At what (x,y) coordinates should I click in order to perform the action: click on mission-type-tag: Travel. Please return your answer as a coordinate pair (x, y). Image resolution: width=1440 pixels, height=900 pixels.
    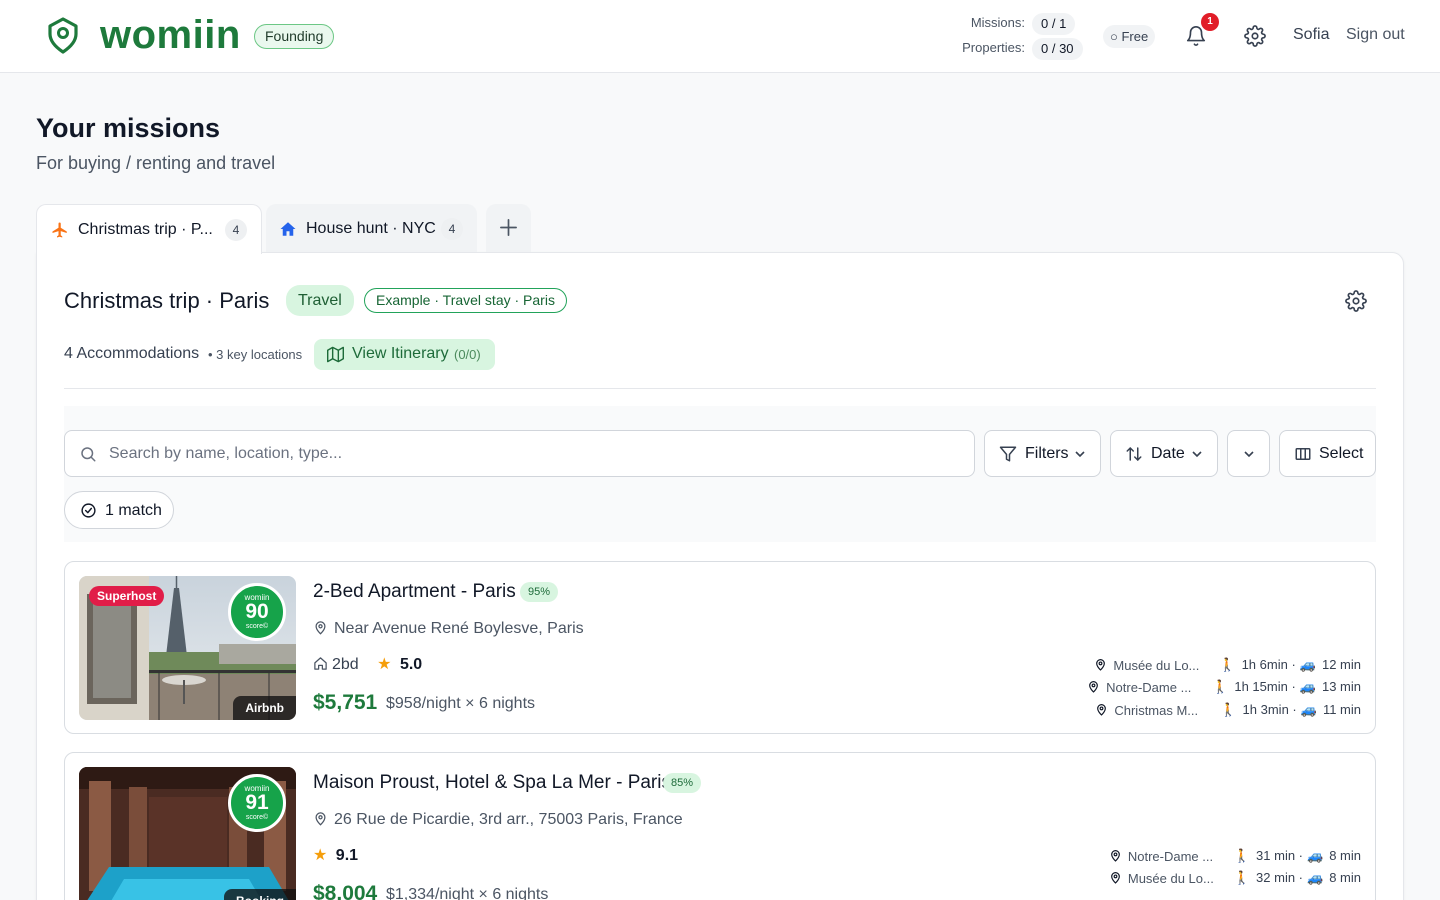
    Looking at the image, I should click on (320, 300).